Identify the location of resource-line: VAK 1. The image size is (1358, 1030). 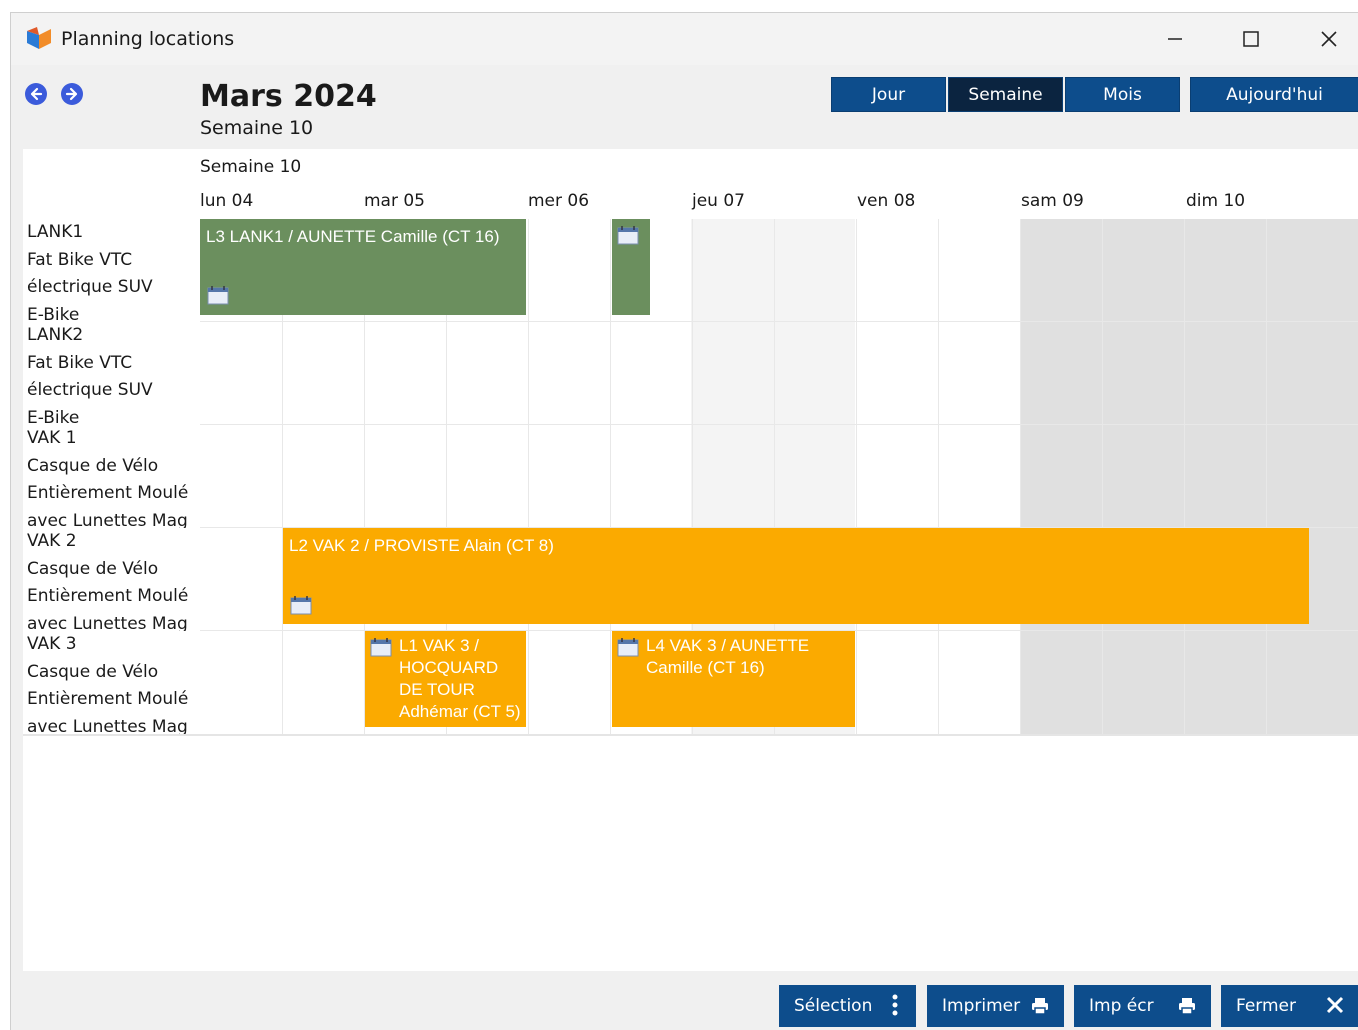
(52, 438).